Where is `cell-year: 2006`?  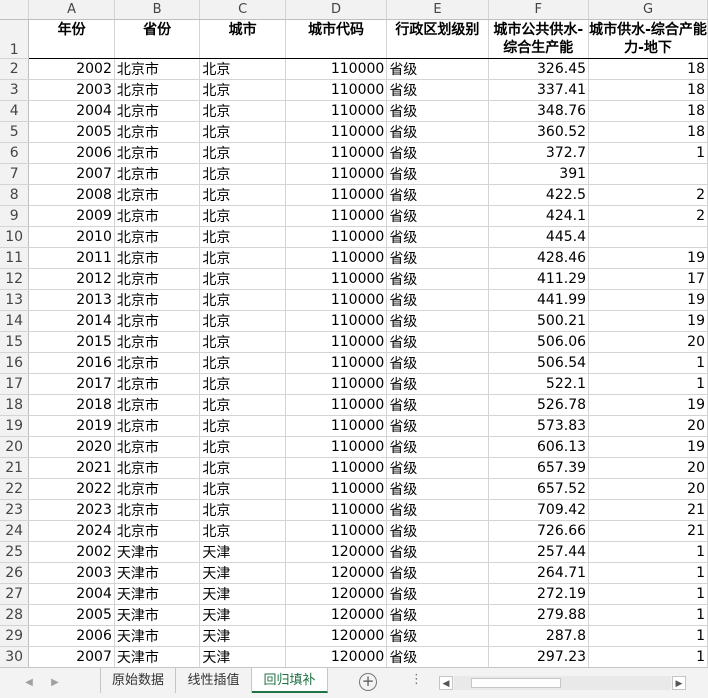
cell-year: 2006 is located at coordinates (71, 153).